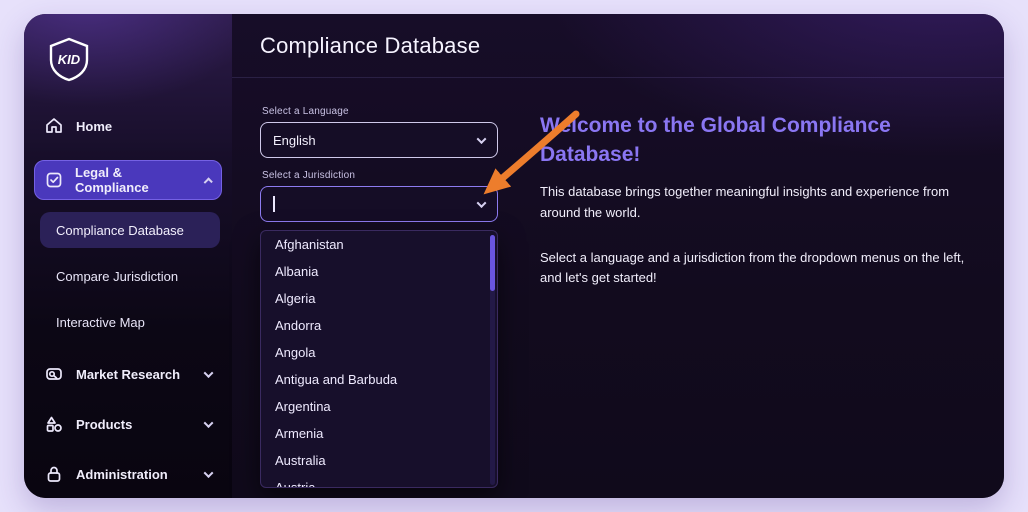 This screenshot has height=512, width=1028. Describe the element at coordinates (94, 126) in the screenshot. I see `sidebar-item-label: Home` at that location.